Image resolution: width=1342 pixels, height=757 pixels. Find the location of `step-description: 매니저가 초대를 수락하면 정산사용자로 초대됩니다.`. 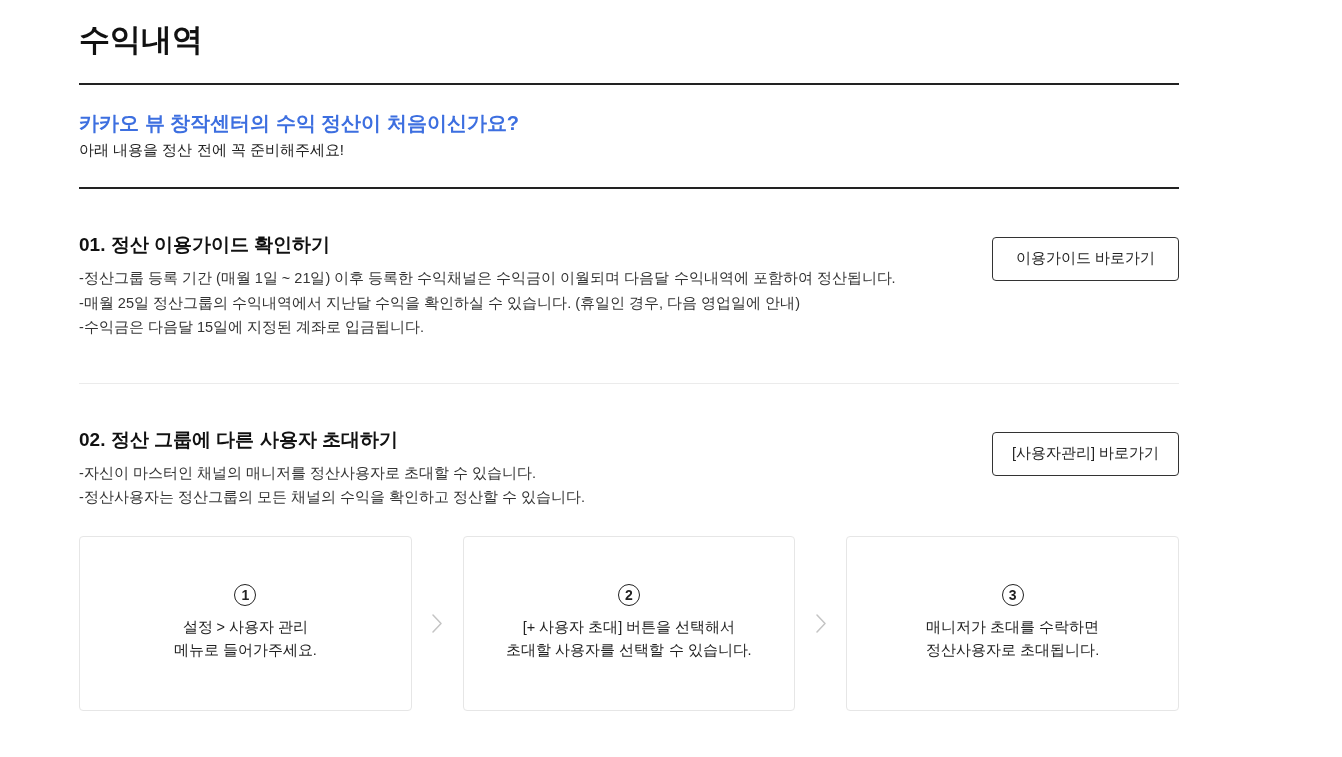

step-description: 매니저가 초대를 수락하면 정산사용자로 초대됩니다. is located at coordinates (1013, 639).